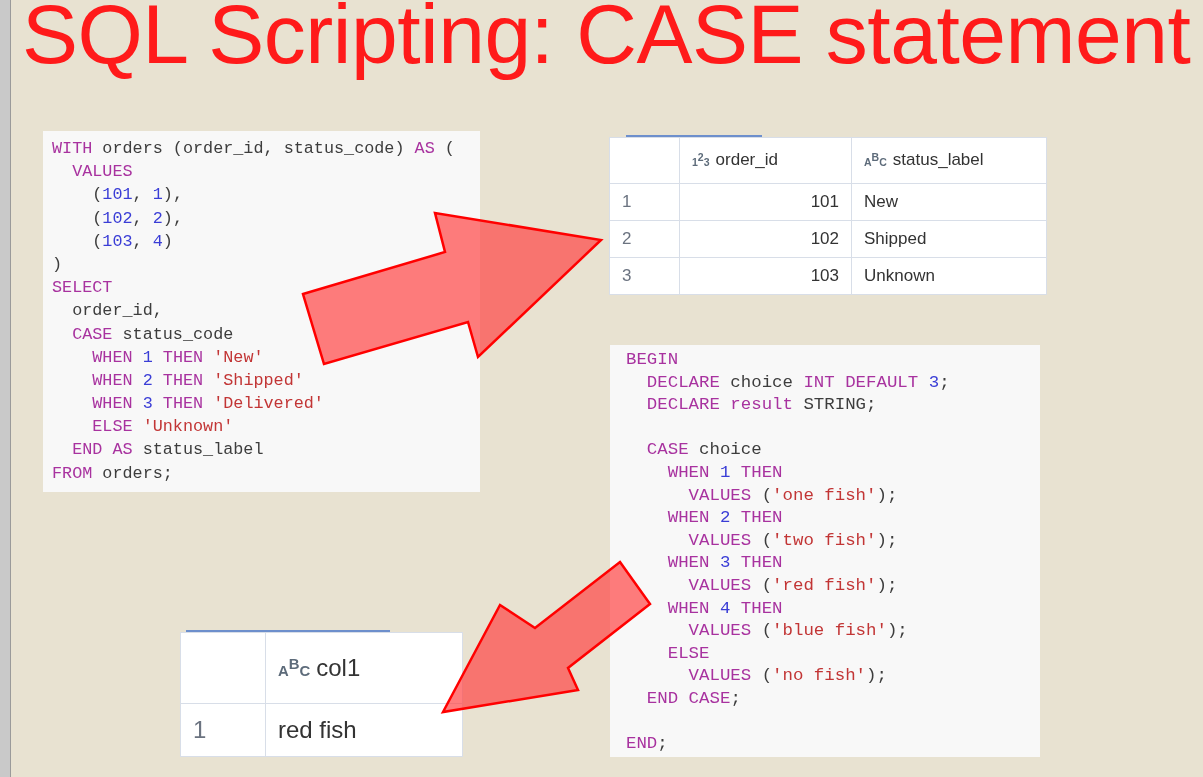  I want to click on code-line: WHEN 1 THEN 'New', so click(177, 357).